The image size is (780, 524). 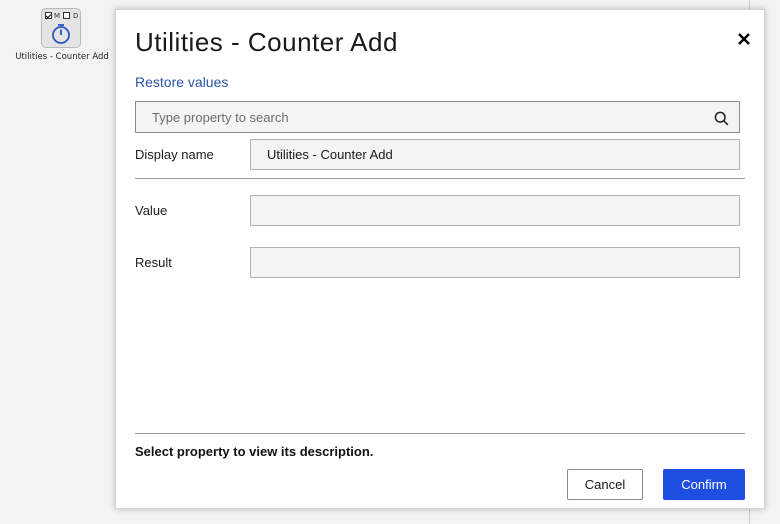 What do you see at coordinates (62, 57) in the screenshot?
I see `activity-node-label: Utilities - Counter Add` at bounding box center [62, 57].